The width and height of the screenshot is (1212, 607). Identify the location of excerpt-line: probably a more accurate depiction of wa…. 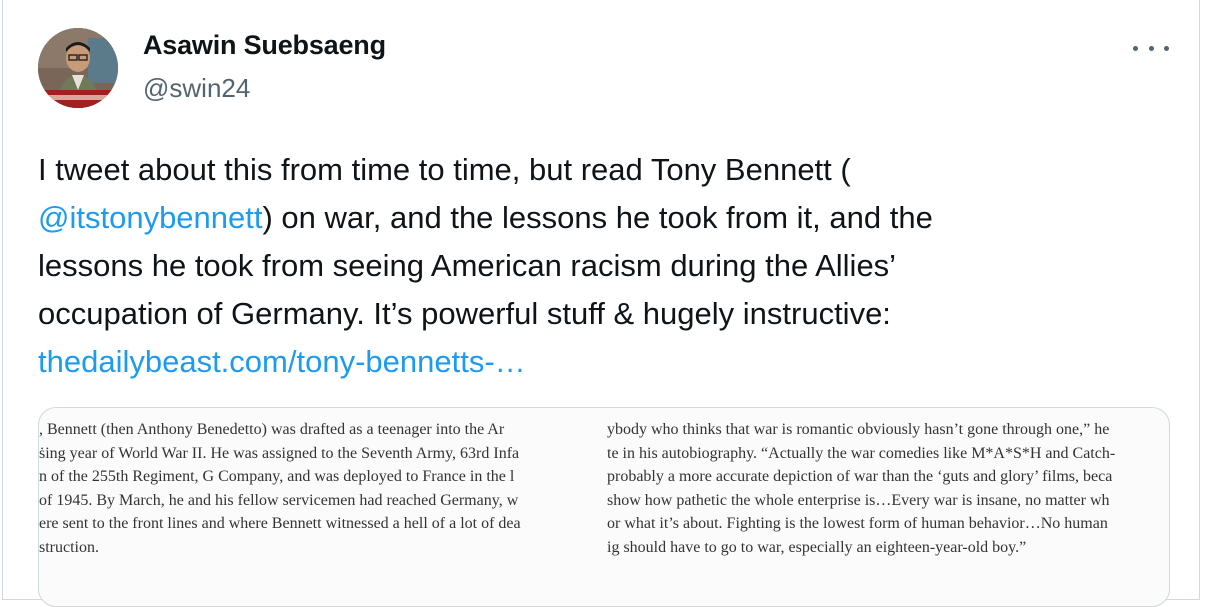
(860, 476).